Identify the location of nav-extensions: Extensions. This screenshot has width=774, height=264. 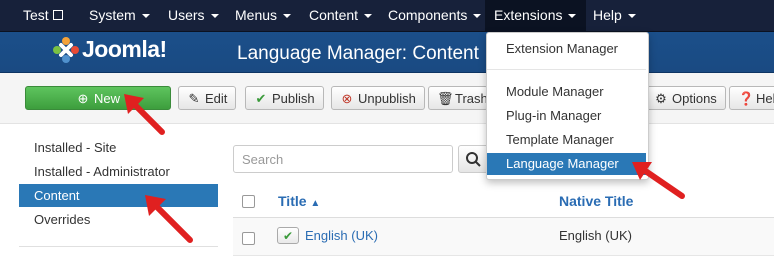
(536, 15).